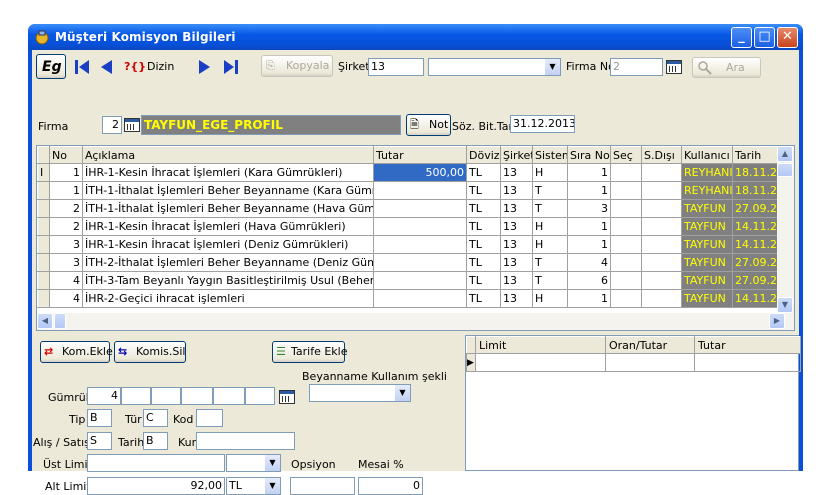 The image size is (816, 495). What do you see at coordinates (777, 321) in the screenshot?
I see `scroll-right-icon: ▶` at bounding box center [777, 321].